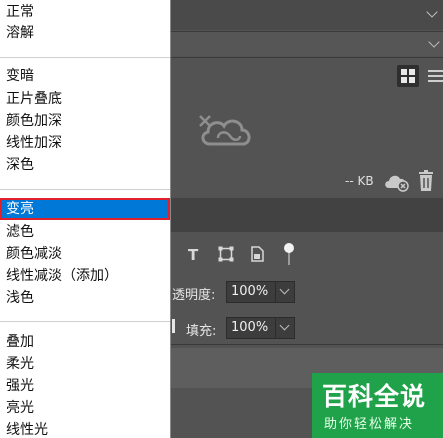 This screenshot has width=443, height=438. Describe the element at coordinates (306, 215) in the screenshot. I see `layers-panel-tab-bar` at that location.